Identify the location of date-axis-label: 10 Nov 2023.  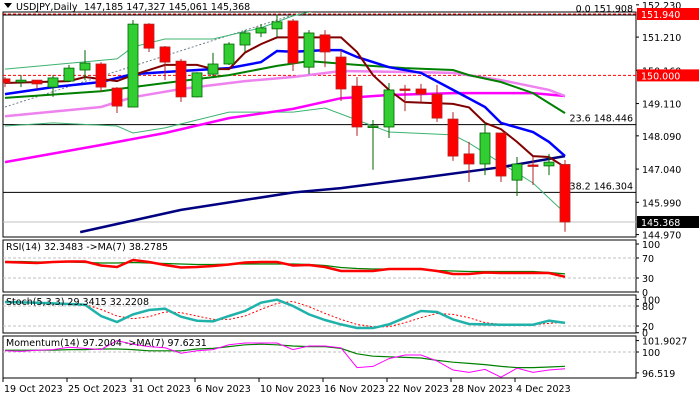
(290, 389).